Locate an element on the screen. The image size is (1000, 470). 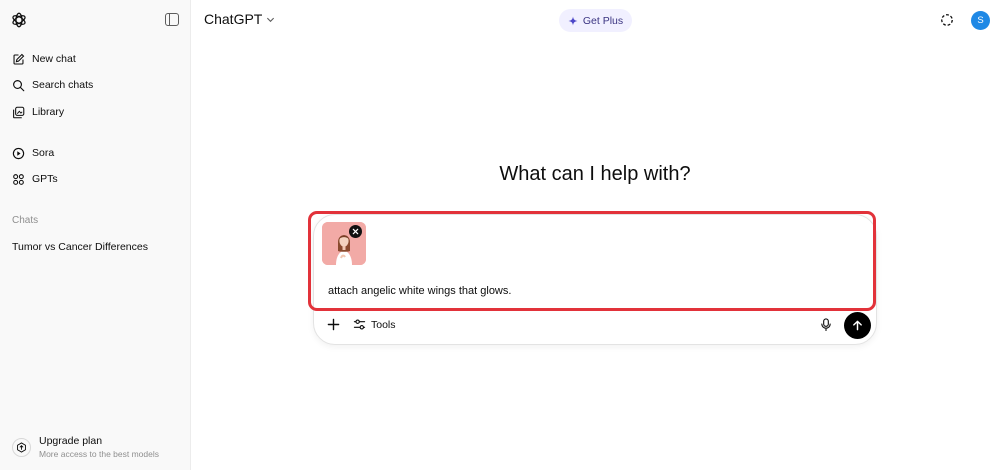
model-label: ChatGPT is located at coordinates (233, 19).